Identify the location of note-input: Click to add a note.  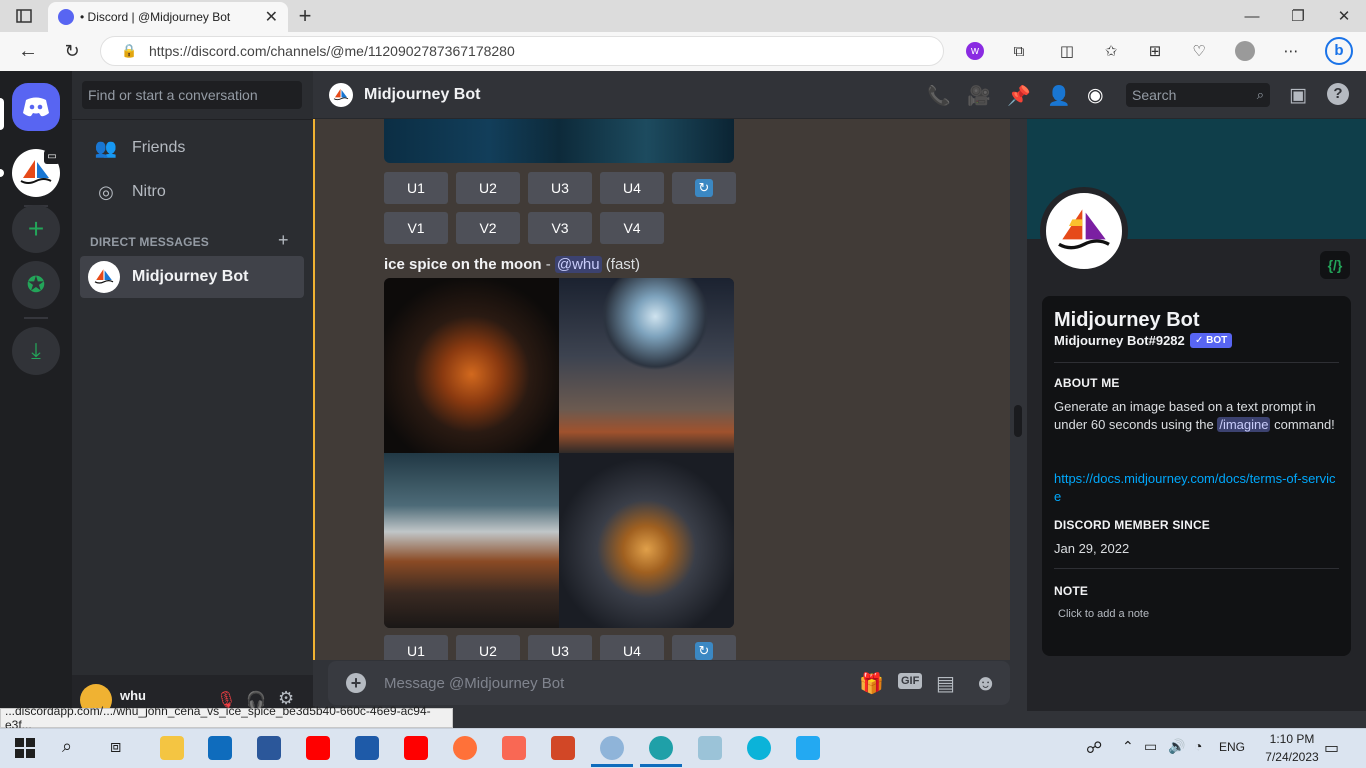
(1103, 614).